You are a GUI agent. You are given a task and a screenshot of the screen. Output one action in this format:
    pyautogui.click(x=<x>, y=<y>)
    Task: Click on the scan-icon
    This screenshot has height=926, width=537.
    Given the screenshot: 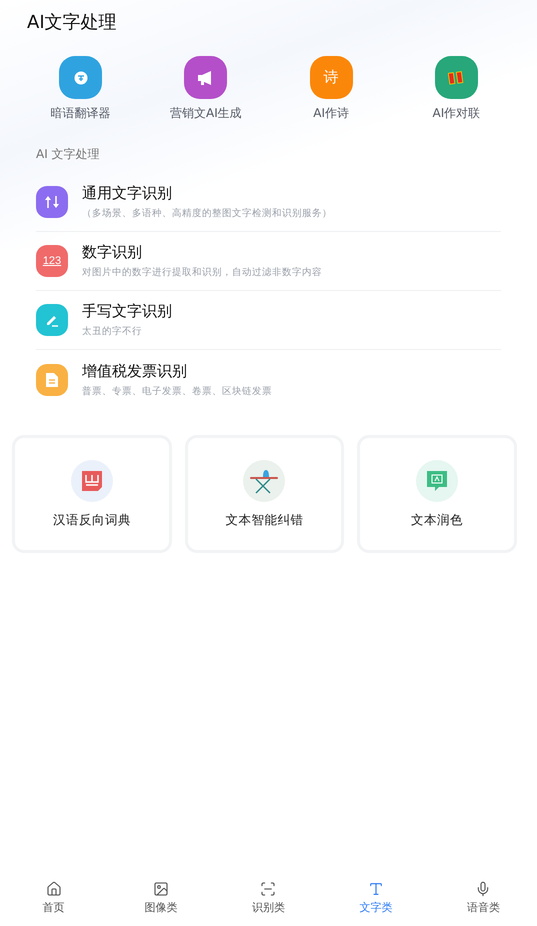 What is the action you would take?
    pyautogui.click(x=268, y=889)
    